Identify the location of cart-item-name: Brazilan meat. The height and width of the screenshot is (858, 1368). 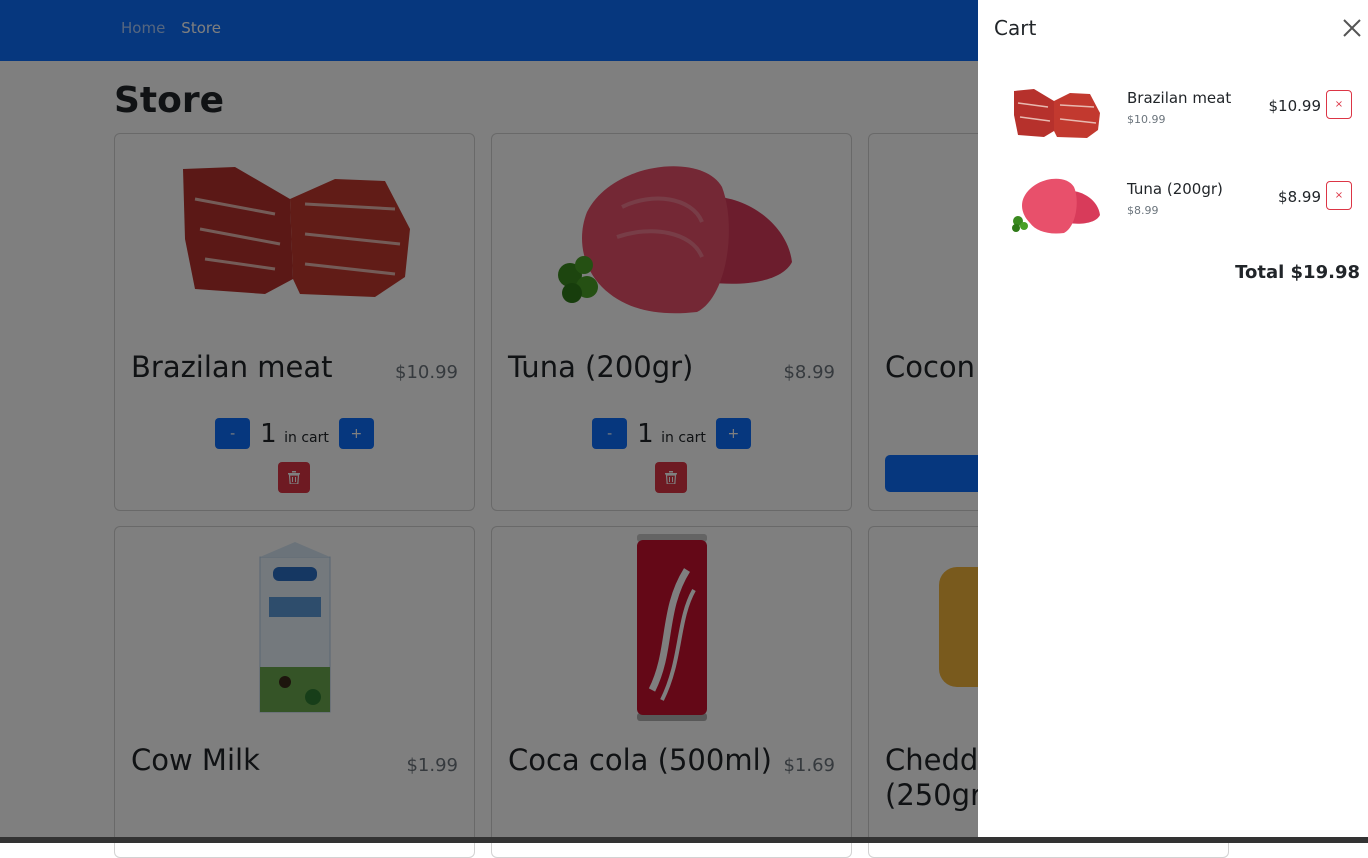
(1179, 98).